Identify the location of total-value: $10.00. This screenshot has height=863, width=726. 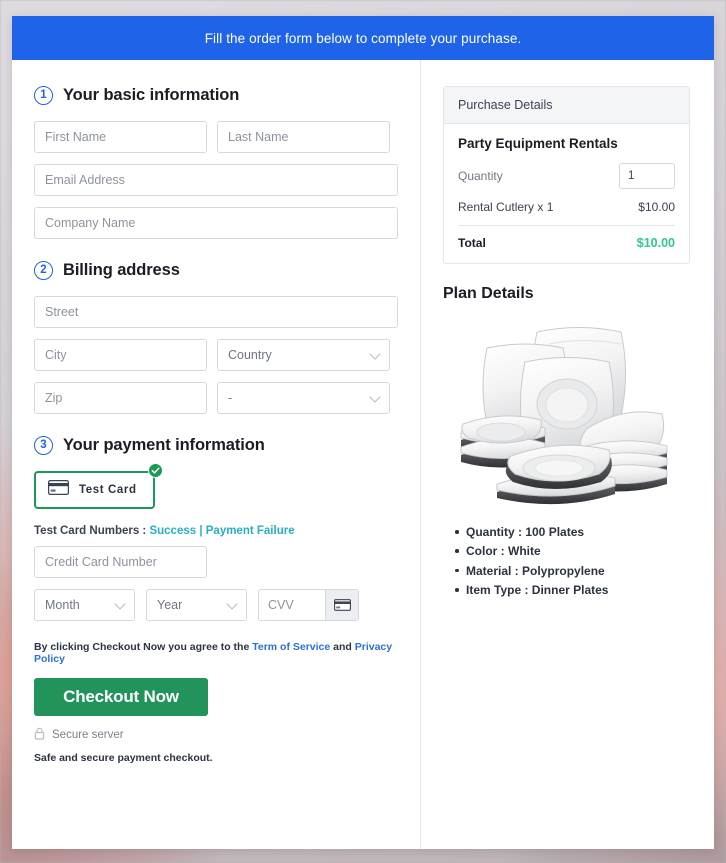
(655, 243).